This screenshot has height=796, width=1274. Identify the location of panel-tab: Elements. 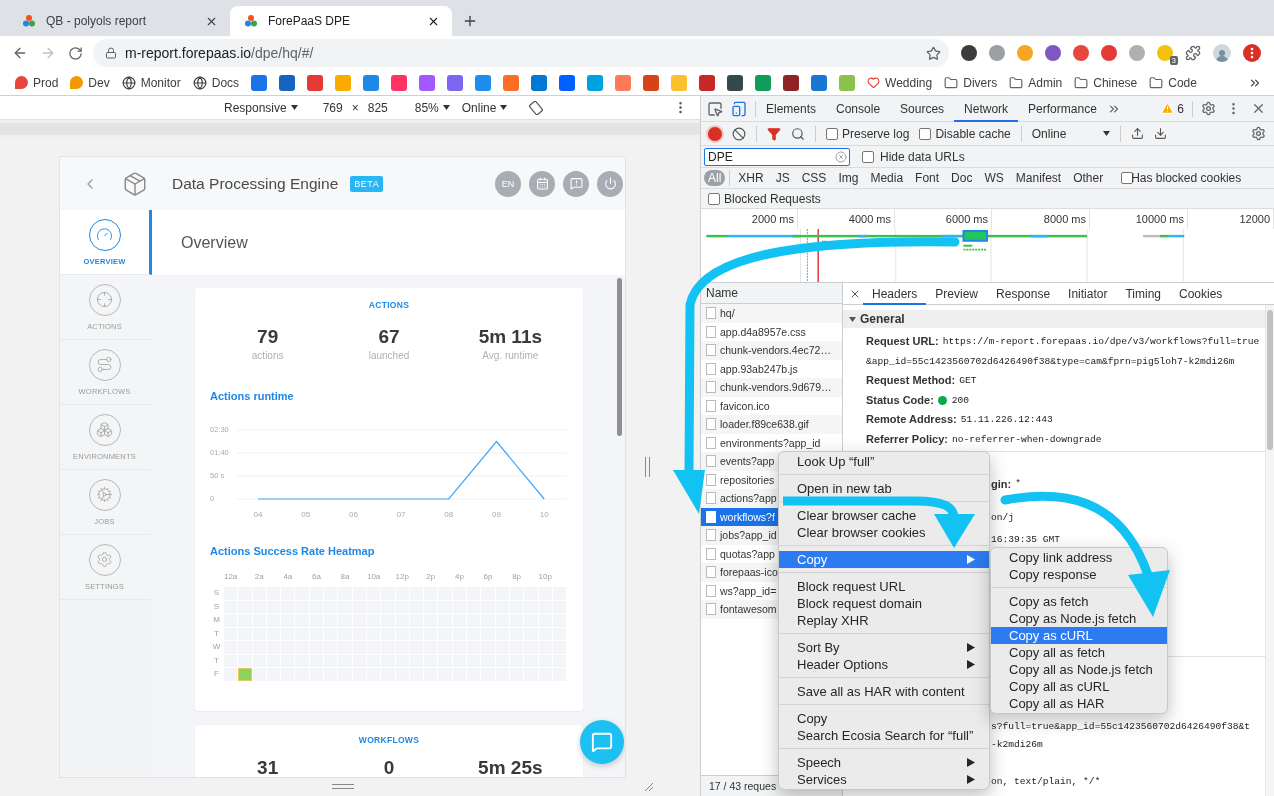
(791, 108).